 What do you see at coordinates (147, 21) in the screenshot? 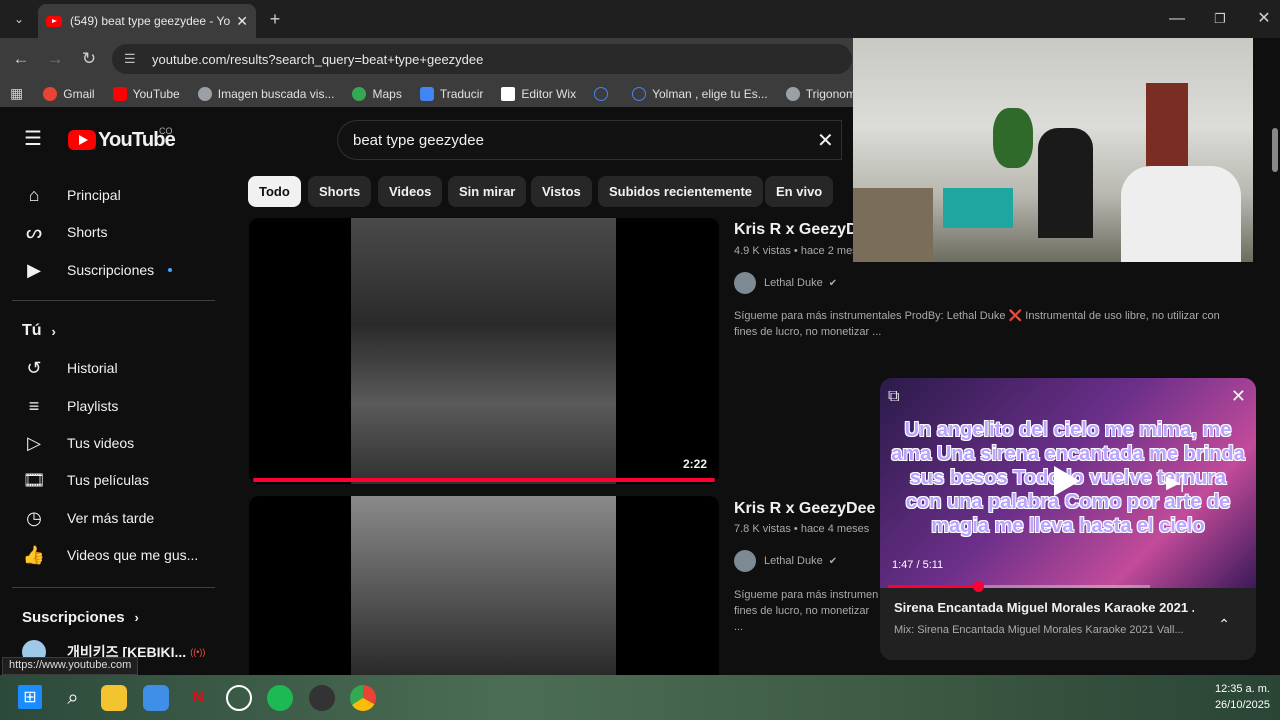
I see `browser-tab: (549) beat type geezydee - You ✕` at bounding box center [147, 21].